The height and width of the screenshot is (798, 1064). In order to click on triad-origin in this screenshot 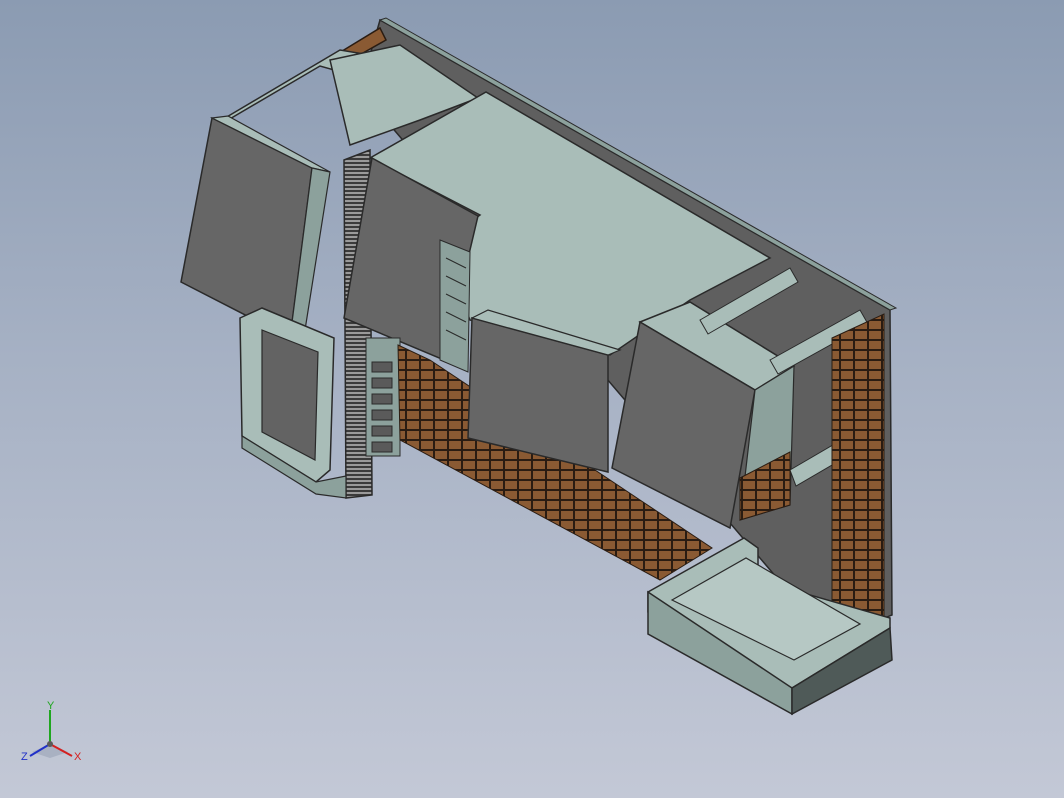, I will do `click(50, 744)`.